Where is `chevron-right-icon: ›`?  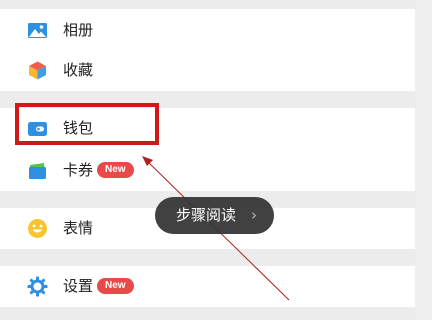
chevron-right-icon: › is located at coordinates (254, 215).